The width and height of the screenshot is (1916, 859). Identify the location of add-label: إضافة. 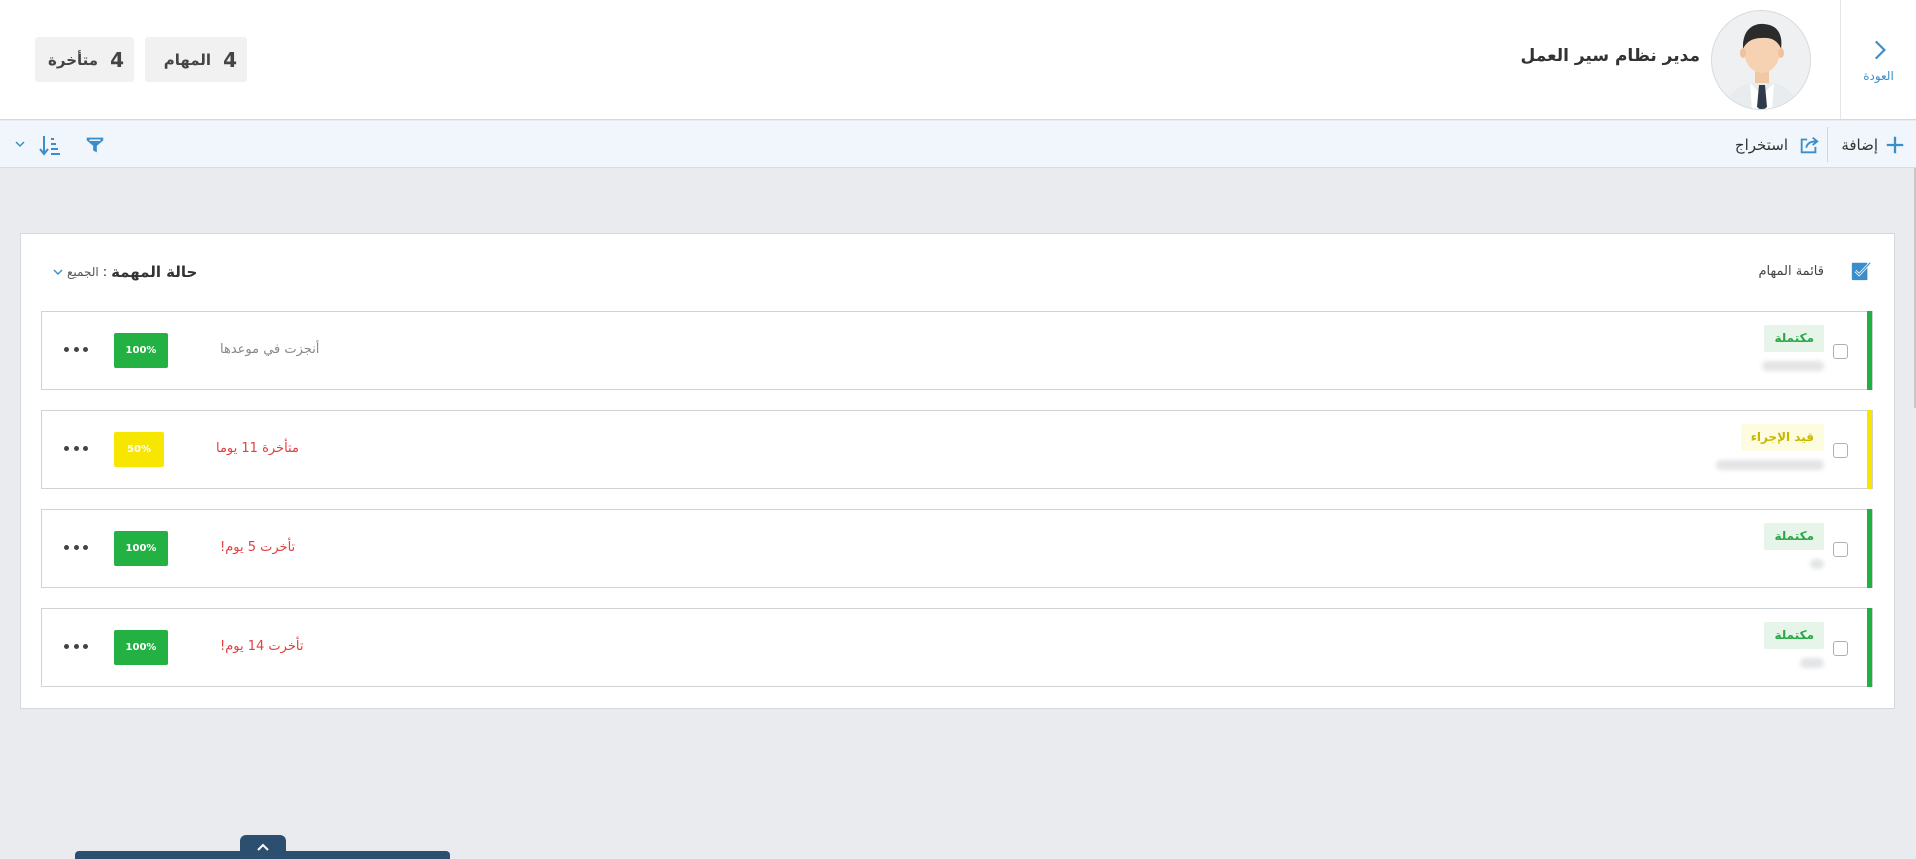
(1859, 144).